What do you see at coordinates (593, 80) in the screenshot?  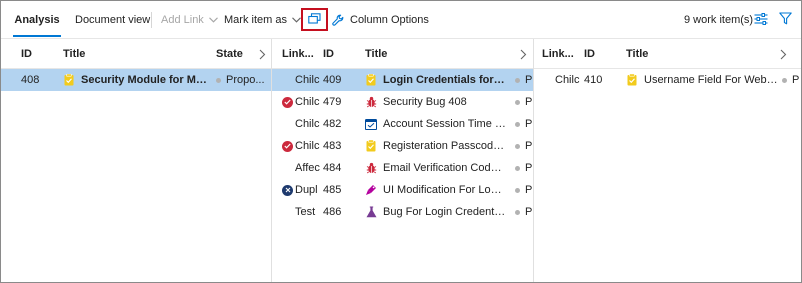 I see `work-item-id: 410` at bounding box center [593, 80].